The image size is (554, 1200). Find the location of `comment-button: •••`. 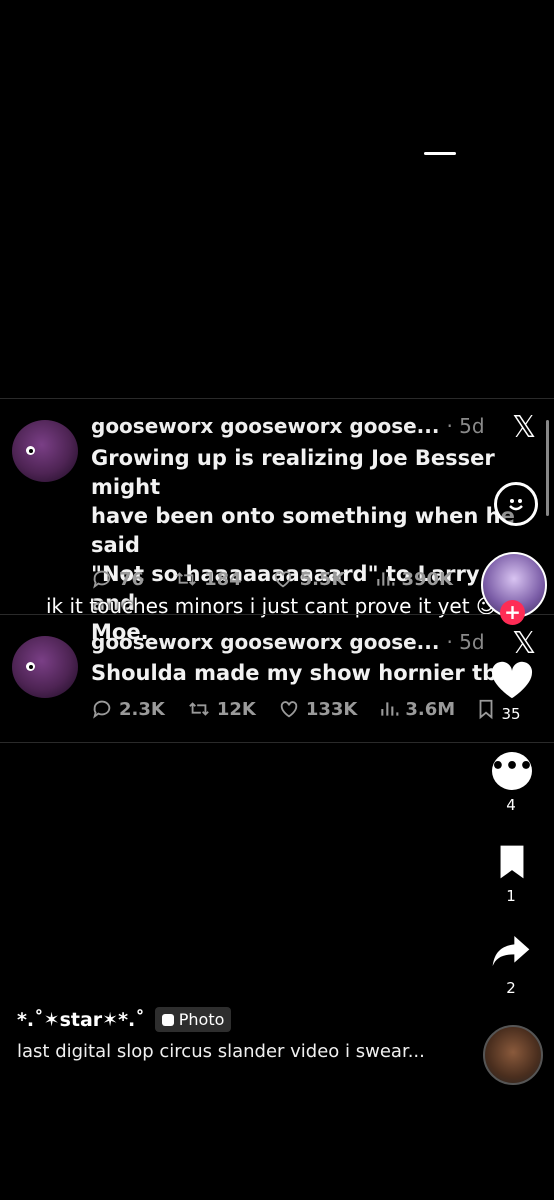

comment-button: ••• is located at coordinates (512, 771).